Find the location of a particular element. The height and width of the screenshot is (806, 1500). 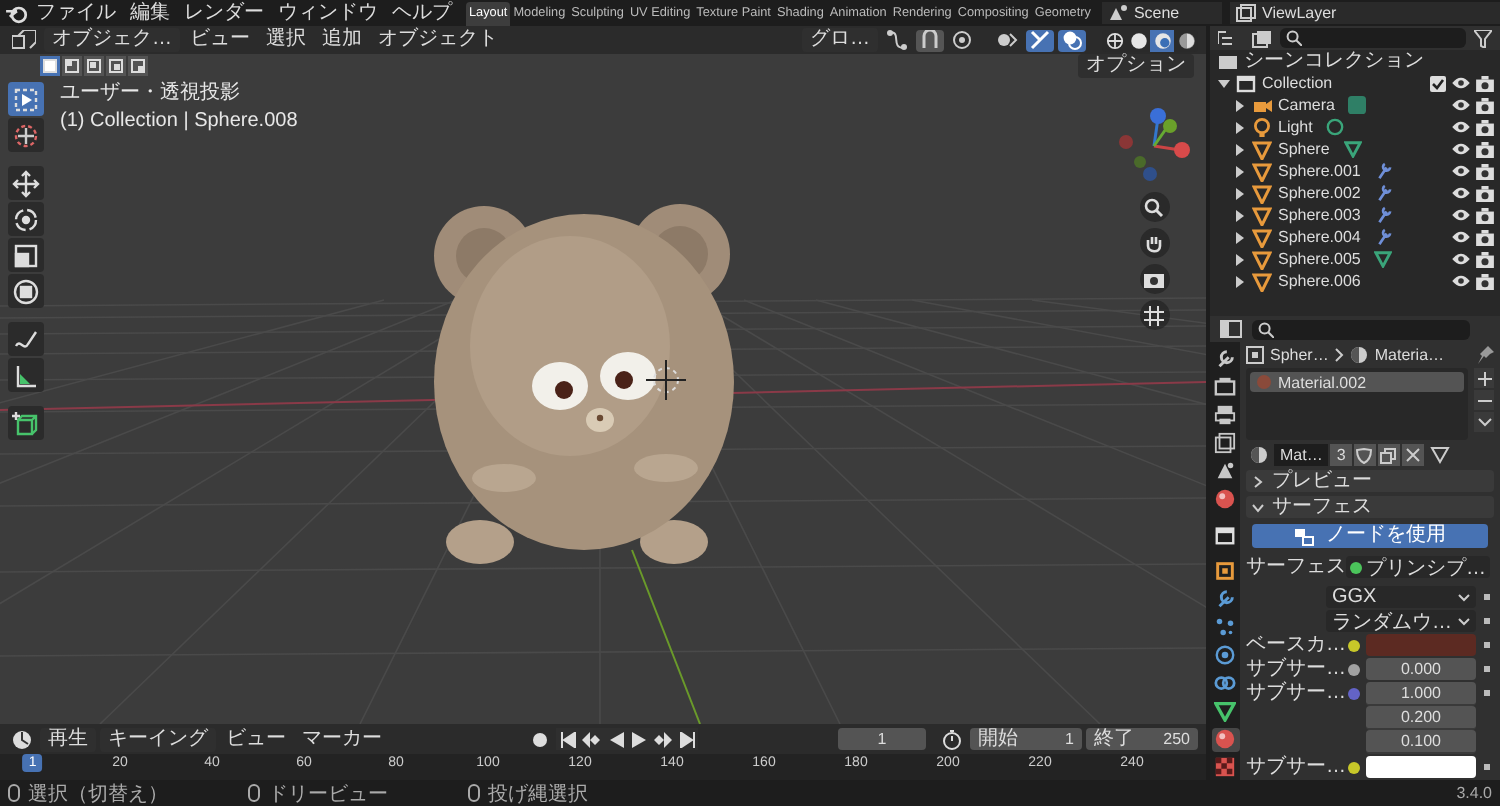

material-browse-button is located at coordinates (1259, 455).